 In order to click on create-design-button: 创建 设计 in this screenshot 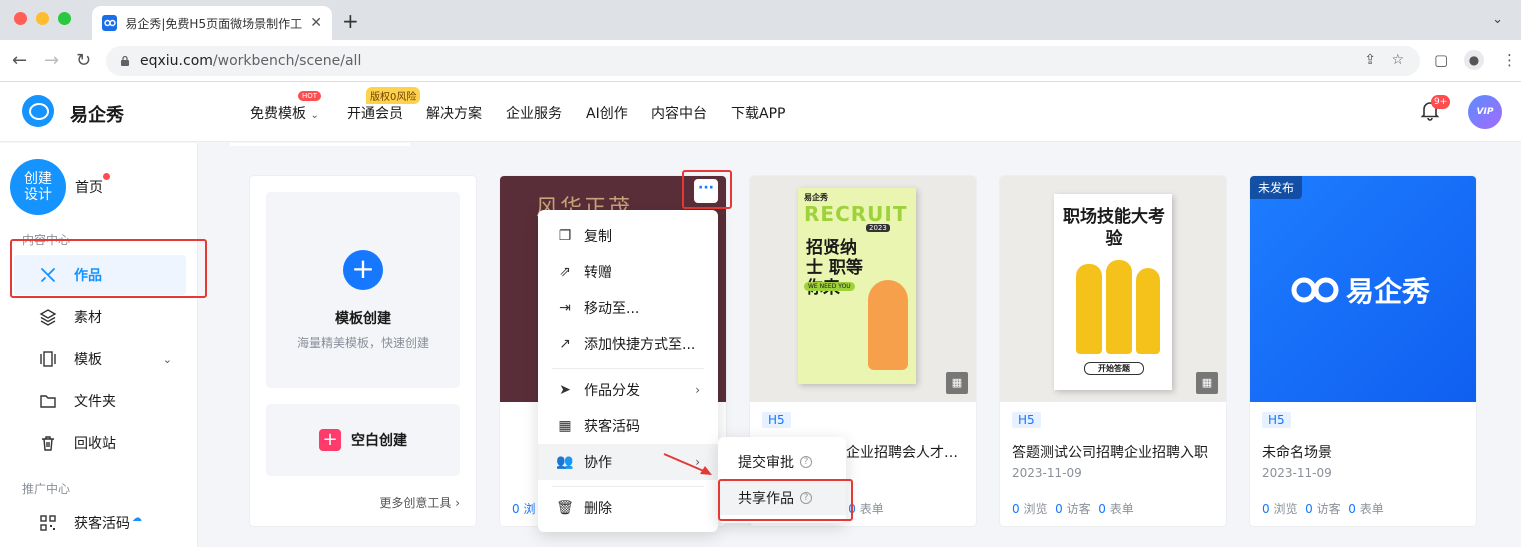, I will do `click(38, 187)`.